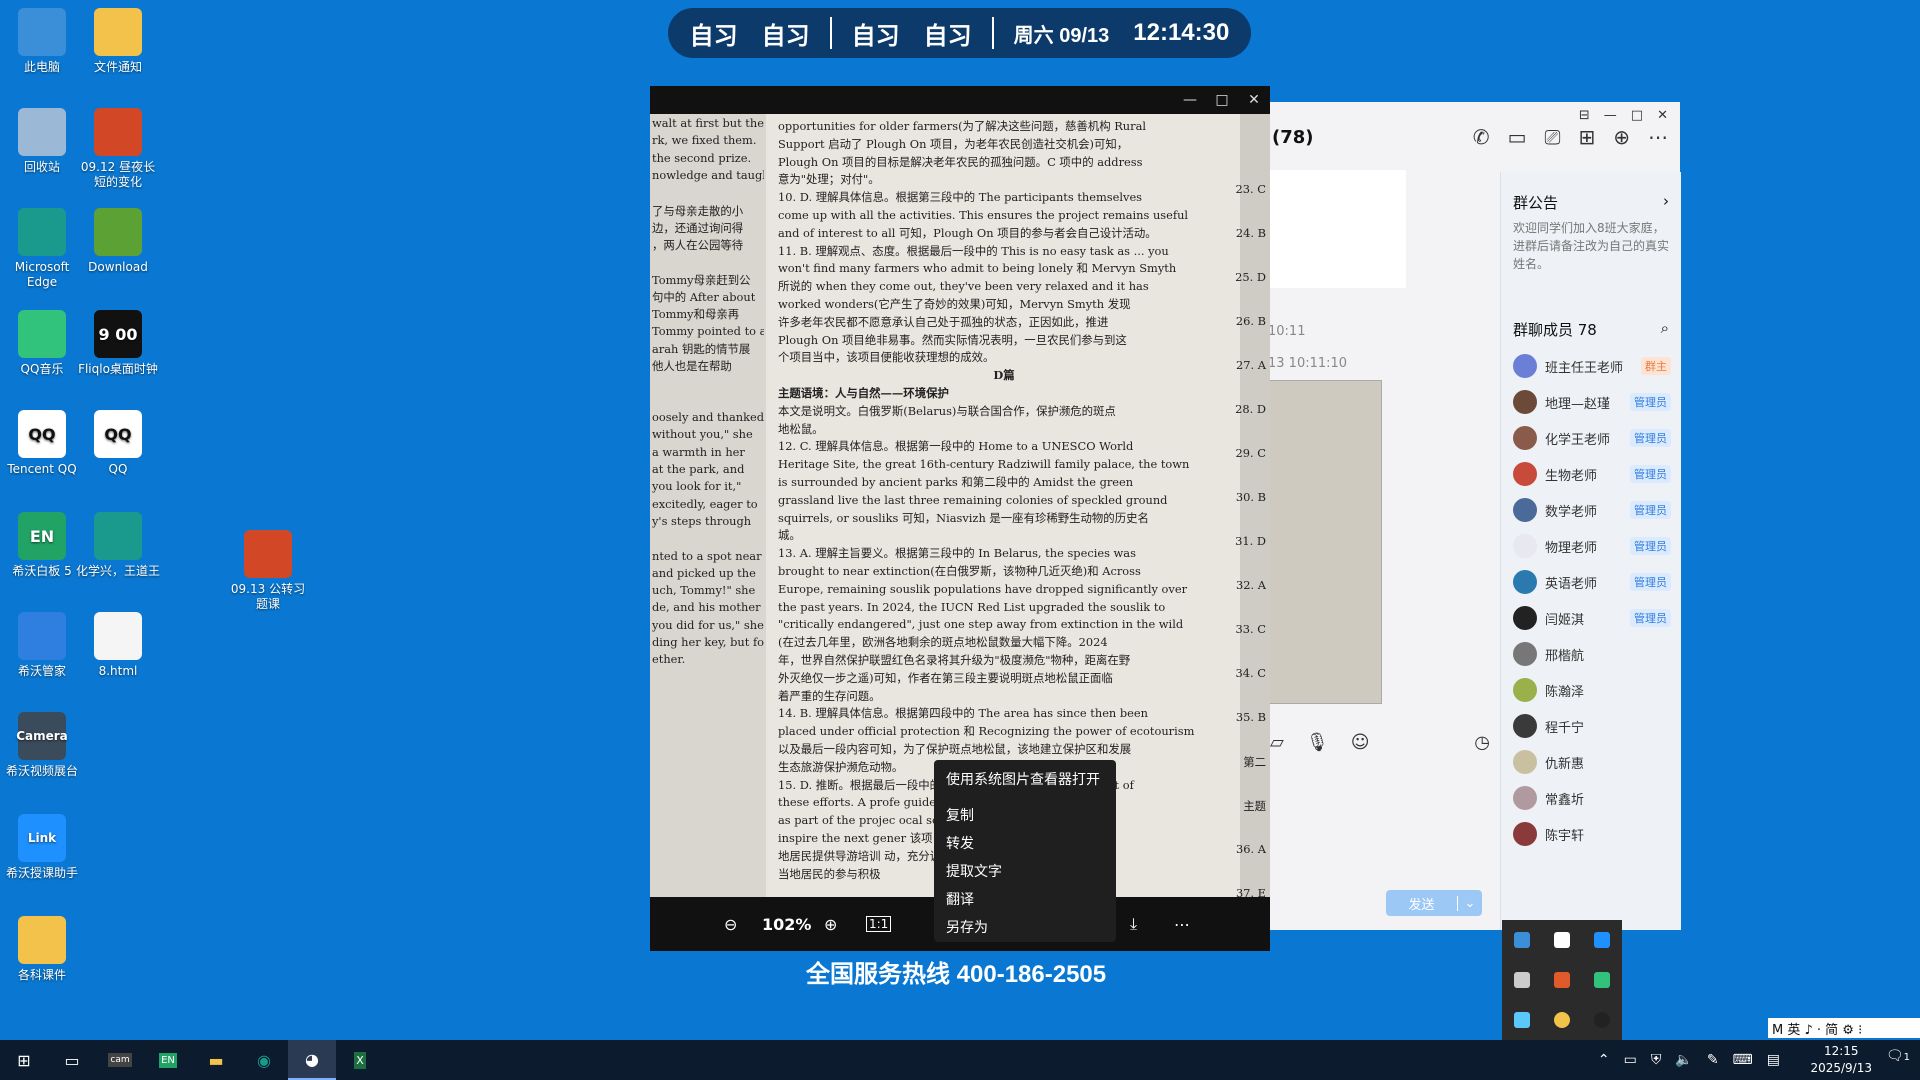  Describe the element at coordinates (1434, 903) in the screenshot. I see `send-button: 发送 ⌄` at that location.